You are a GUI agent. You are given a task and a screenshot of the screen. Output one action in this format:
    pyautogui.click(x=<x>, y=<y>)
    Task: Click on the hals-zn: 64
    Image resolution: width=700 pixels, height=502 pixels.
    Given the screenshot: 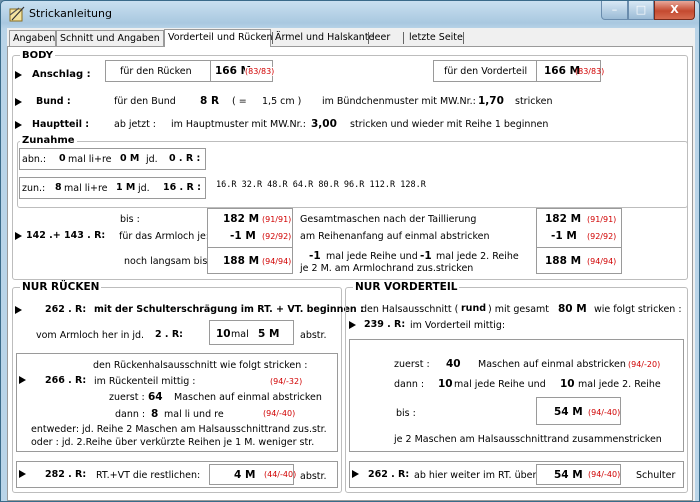 What is the action you would take?
    pyautogui.click(x=155, y=397)
    